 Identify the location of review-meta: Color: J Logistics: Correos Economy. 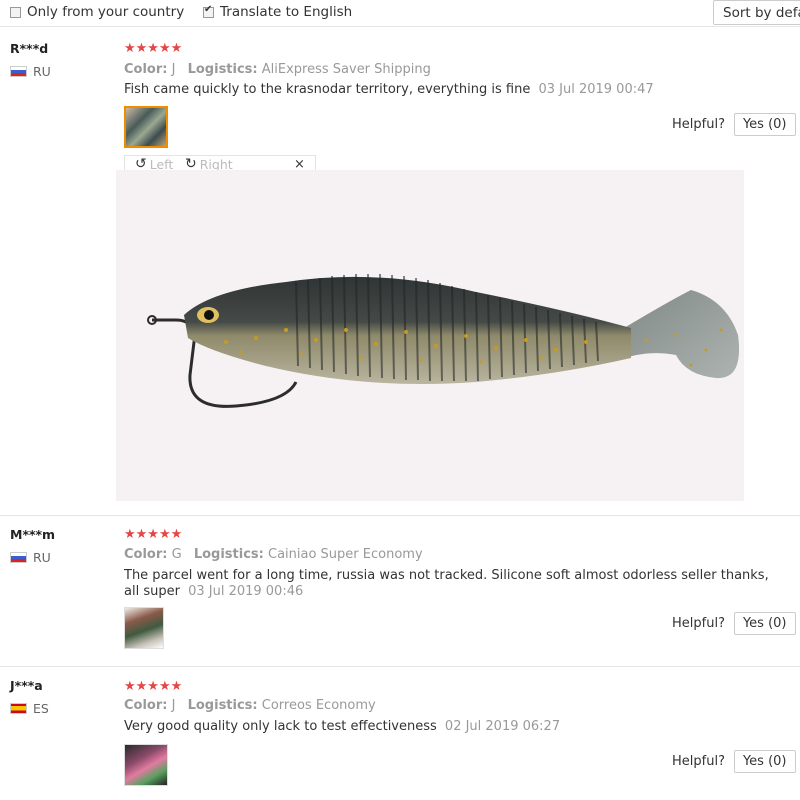
(250, 705).